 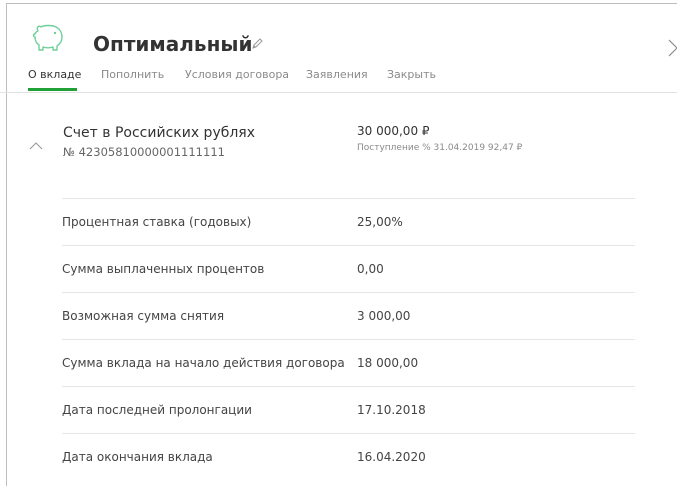 What do you see at coordinates (137, 457) in the screenshot?
I see `detail-label: Дата окончания вклада` at bounding box center [137, 457].